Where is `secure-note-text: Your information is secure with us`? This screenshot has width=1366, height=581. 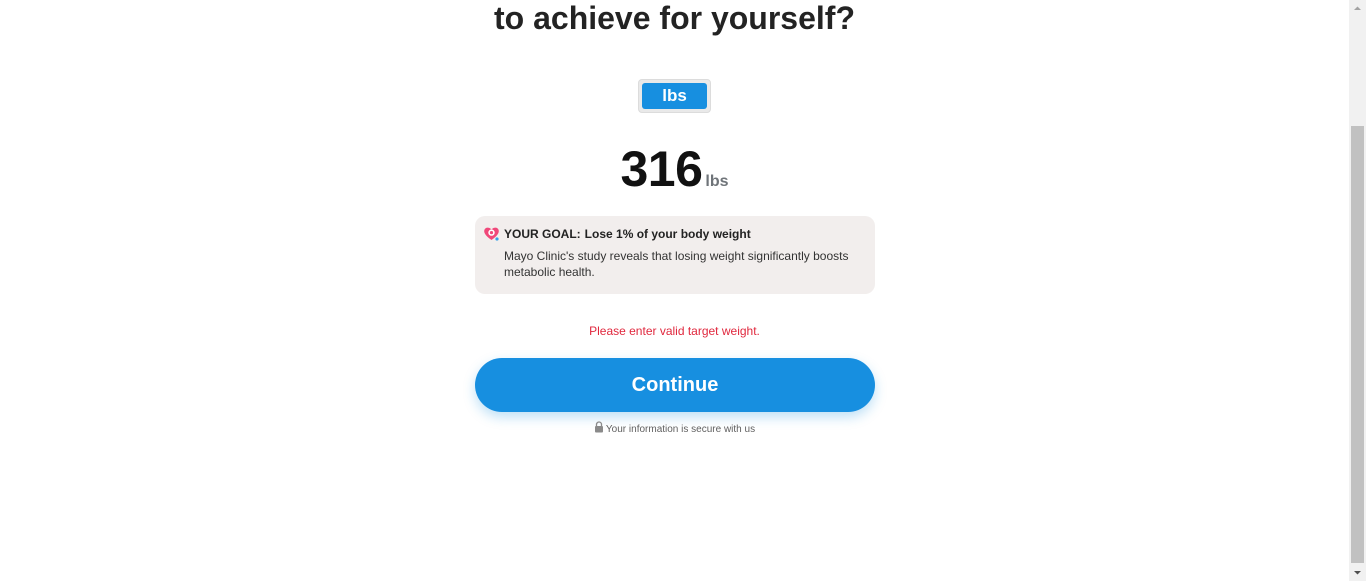
secure-note-text: Your information is secure with us is located at coordinates (680, 429).